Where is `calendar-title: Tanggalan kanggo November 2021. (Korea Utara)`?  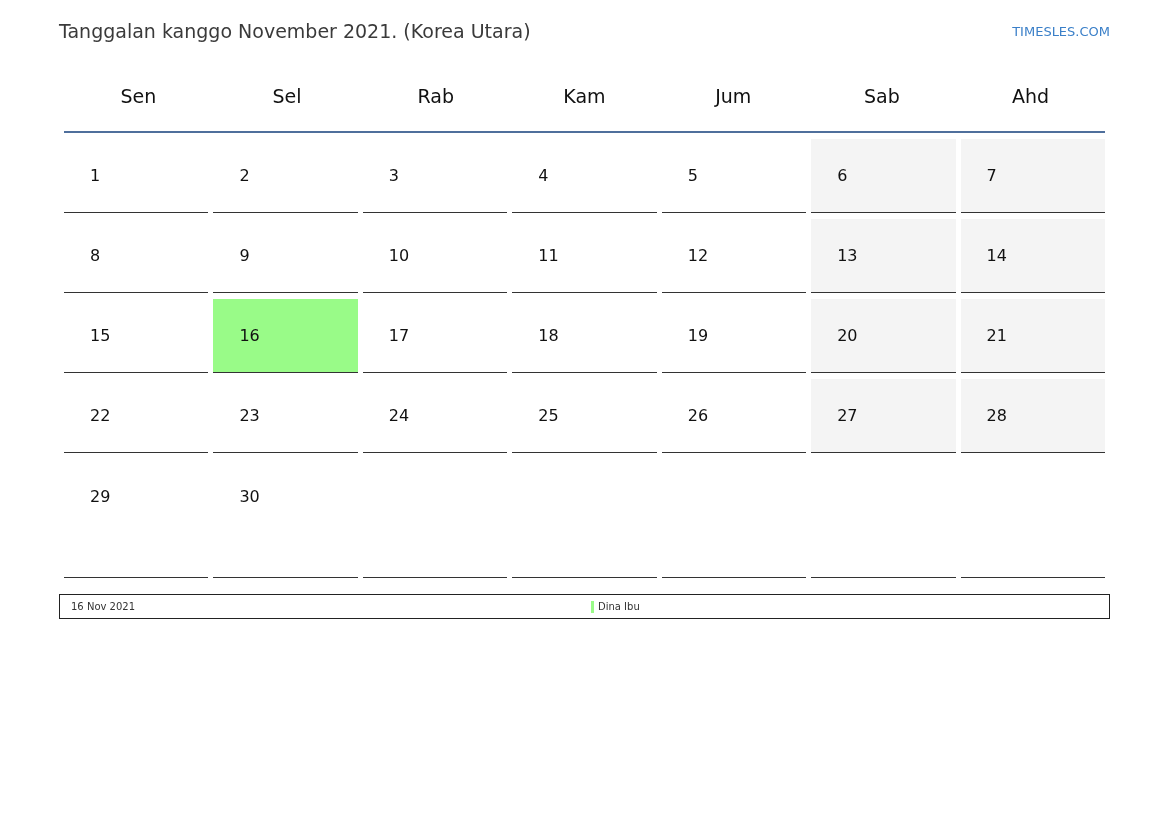
calendar-title: Tanggalan kanggo November 2021. (Korea Utara) is located at coordinates (295, 31).